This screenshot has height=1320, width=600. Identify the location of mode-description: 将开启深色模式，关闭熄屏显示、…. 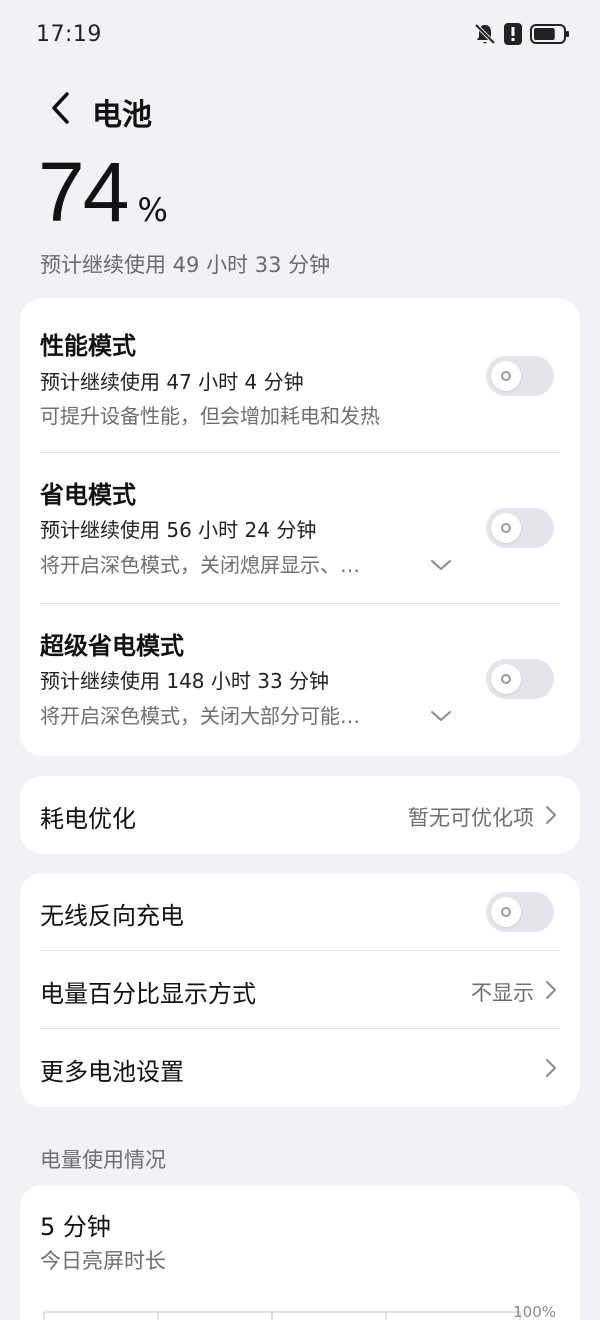
(200, 565).